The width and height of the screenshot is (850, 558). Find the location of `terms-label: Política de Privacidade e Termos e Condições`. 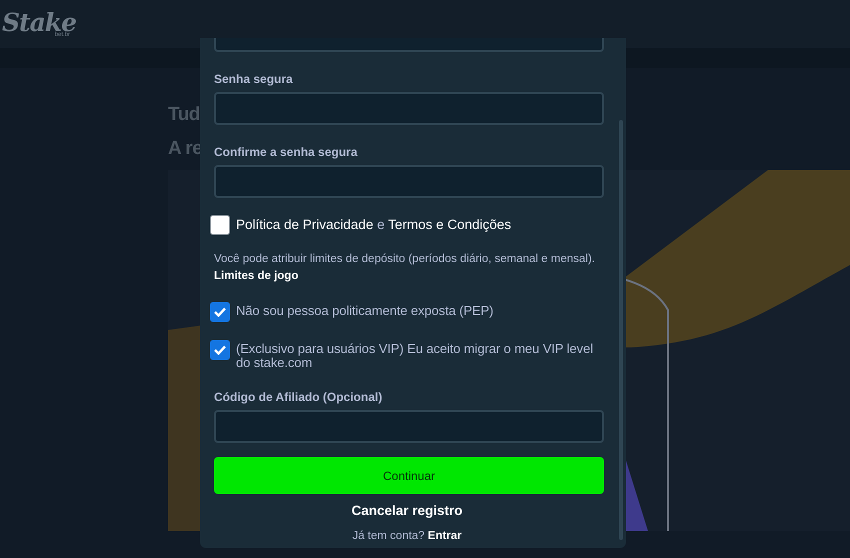

terms-label: Política de Privacidade e Termos e Condições is located at coordinates (374, 224).